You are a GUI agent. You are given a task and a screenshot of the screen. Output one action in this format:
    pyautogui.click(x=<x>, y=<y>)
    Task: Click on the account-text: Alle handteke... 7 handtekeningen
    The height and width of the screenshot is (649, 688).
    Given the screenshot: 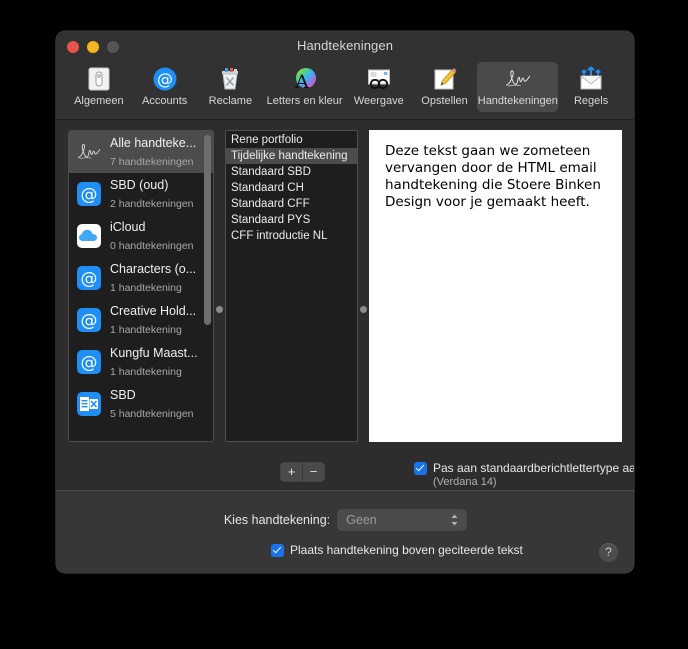 What is the action you would take?
    pyautogui.click(x=158, y=152)
    